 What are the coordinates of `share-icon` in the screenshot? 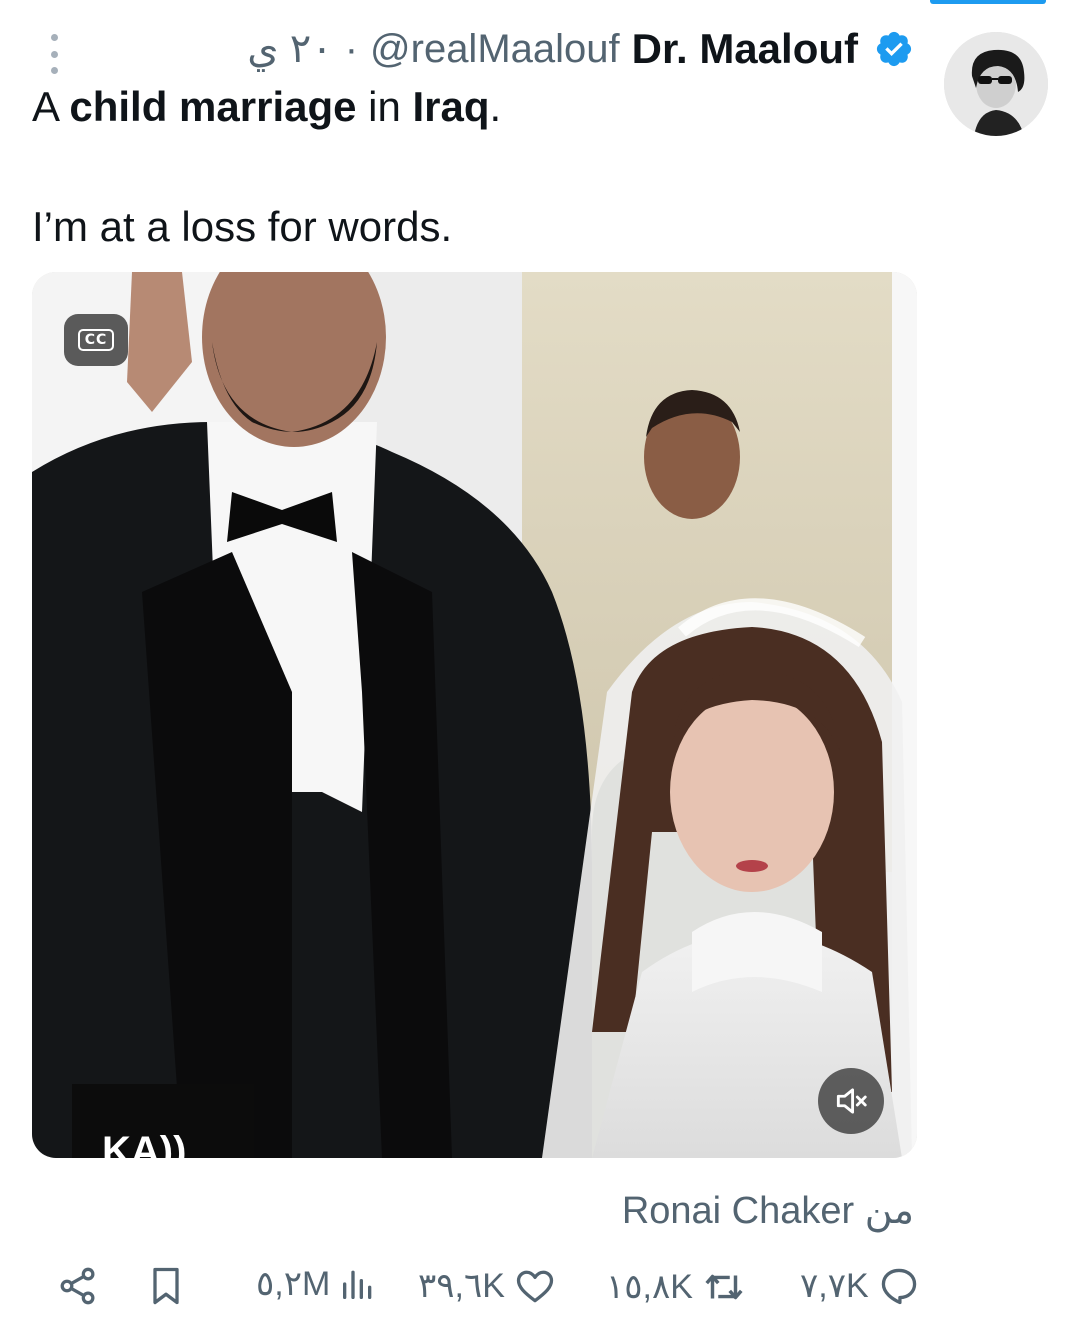 It's located at (77, 1286).